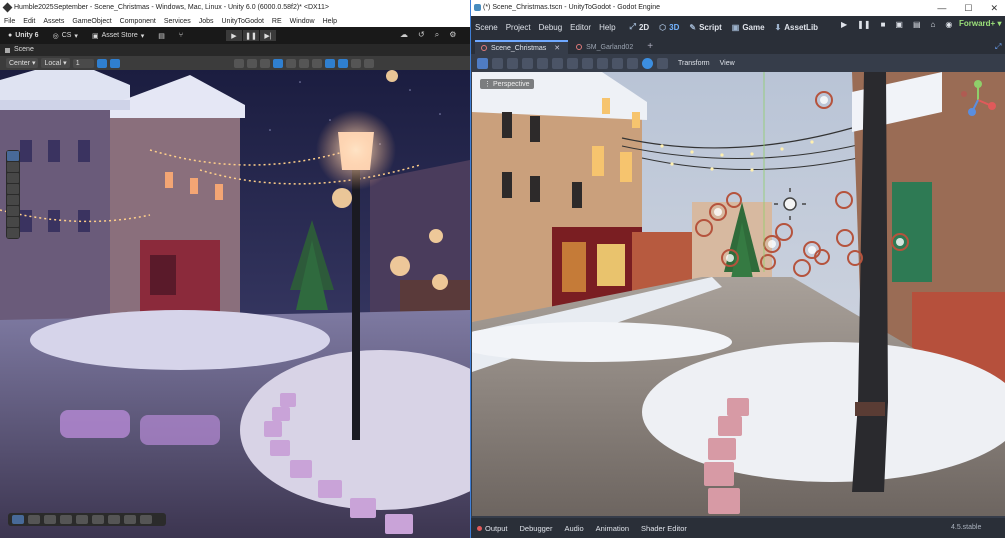 The image size is (1005, 538). What do you see at coordinates (98, 519) in the screenshot?
I see `zoom-icon` at bounding box center [98, 519].